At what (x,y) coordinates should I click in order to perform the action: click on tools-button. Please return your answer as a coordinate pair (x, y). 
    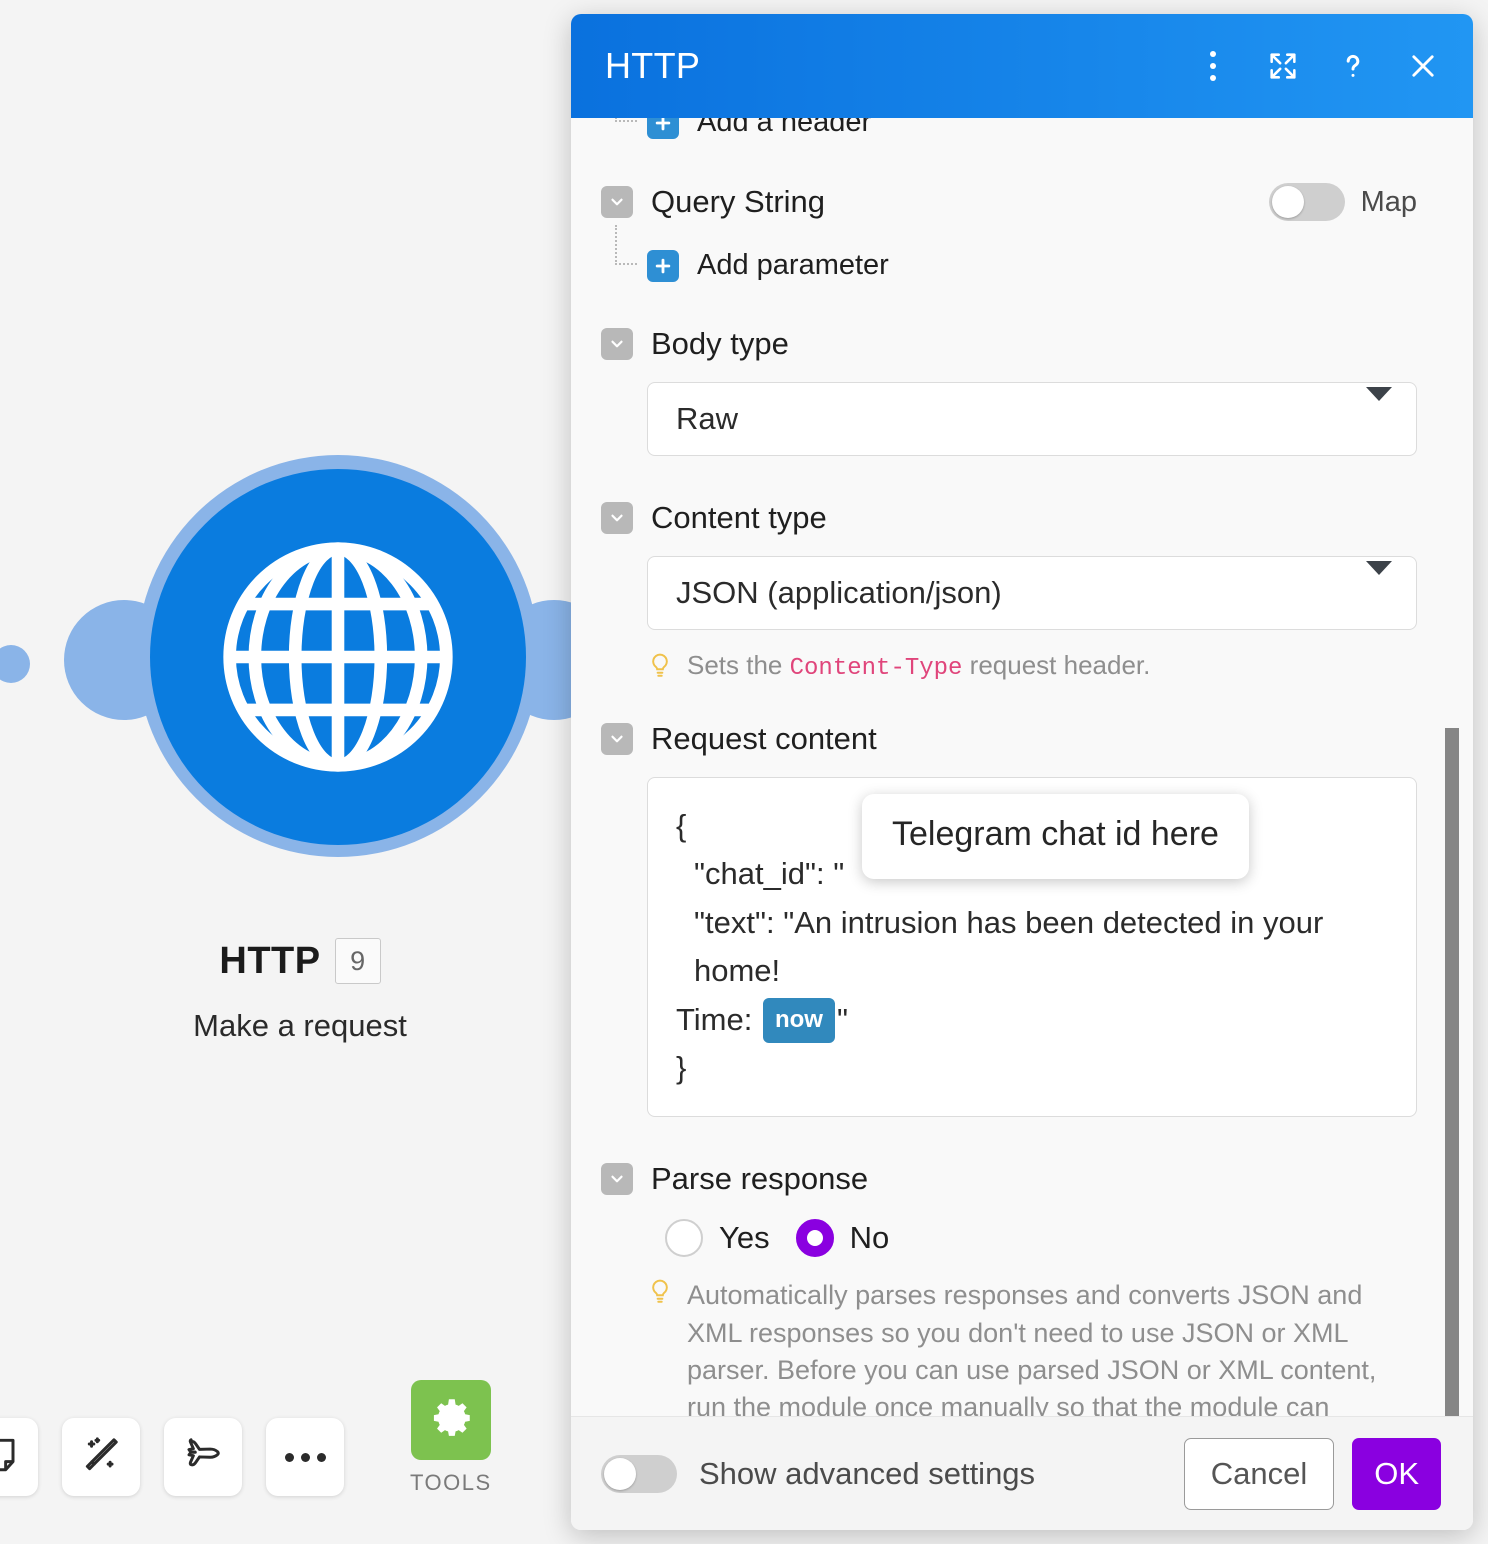
    Looking at the image, I should click on (450, 1420).